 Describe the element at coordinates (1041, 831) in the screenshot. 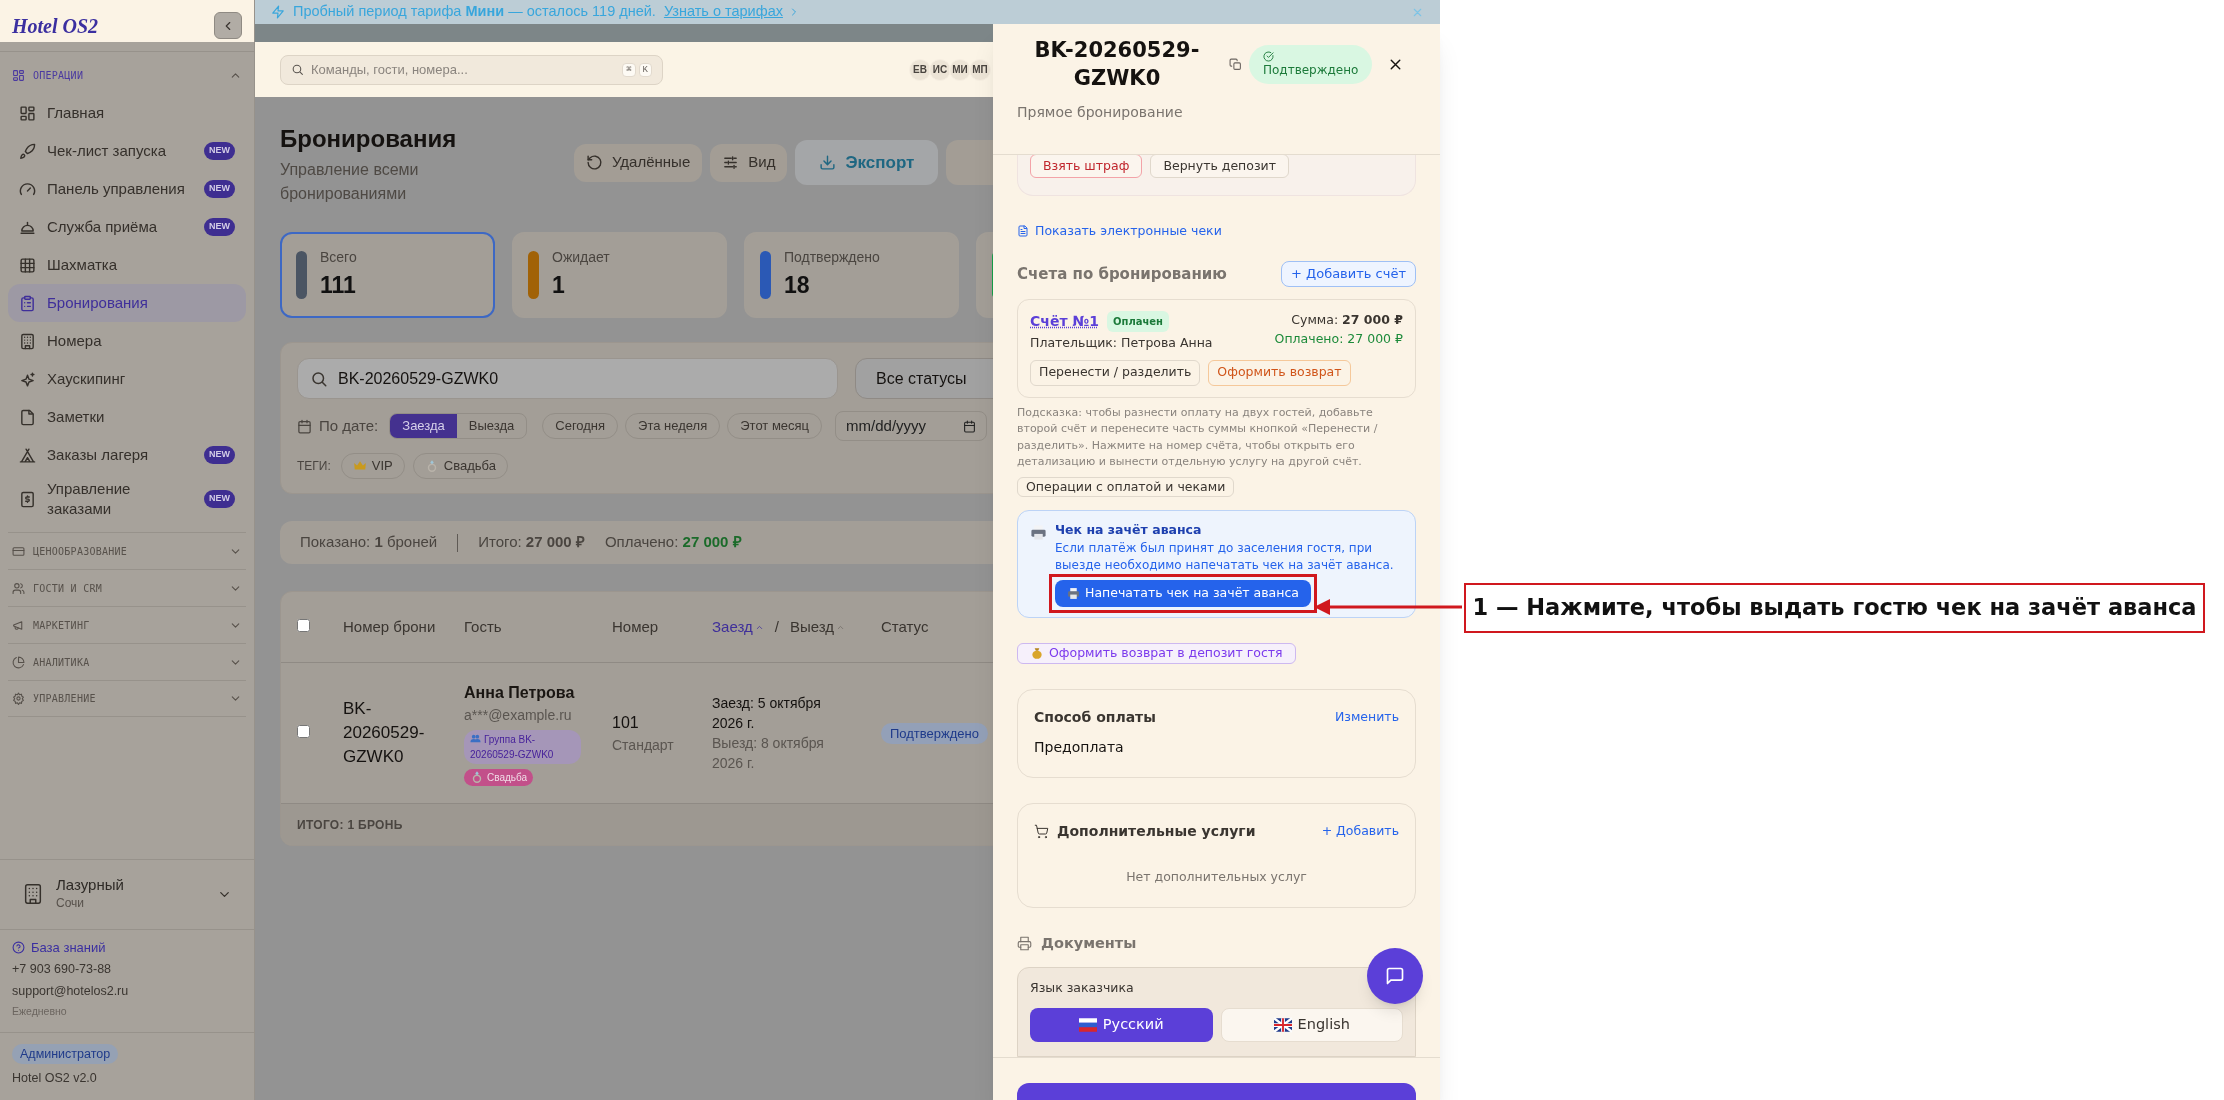

I see `cart-icon` at that location.